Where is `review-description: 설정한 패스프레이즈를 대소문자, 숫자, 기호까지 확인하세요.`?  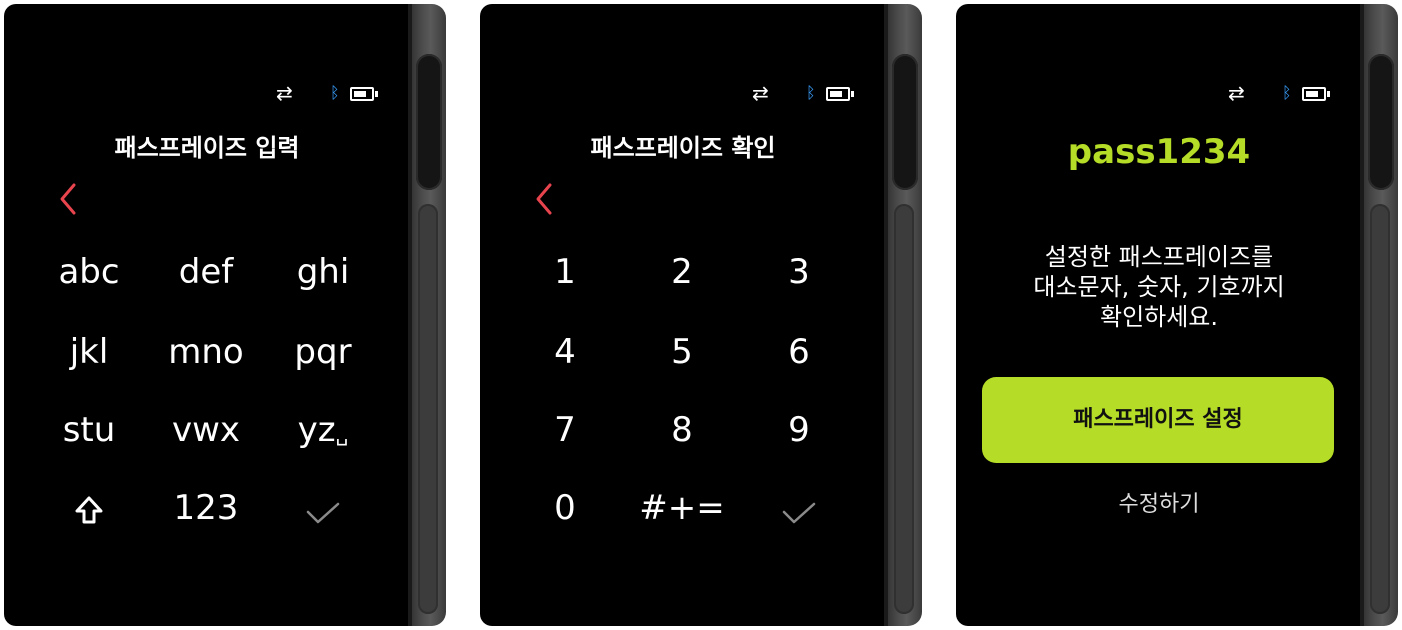
review-description: 설정한 패스프레이즈를 대소문자, 숫자, 기호까지 확인하세요. is located at coordinates (1159, 287).